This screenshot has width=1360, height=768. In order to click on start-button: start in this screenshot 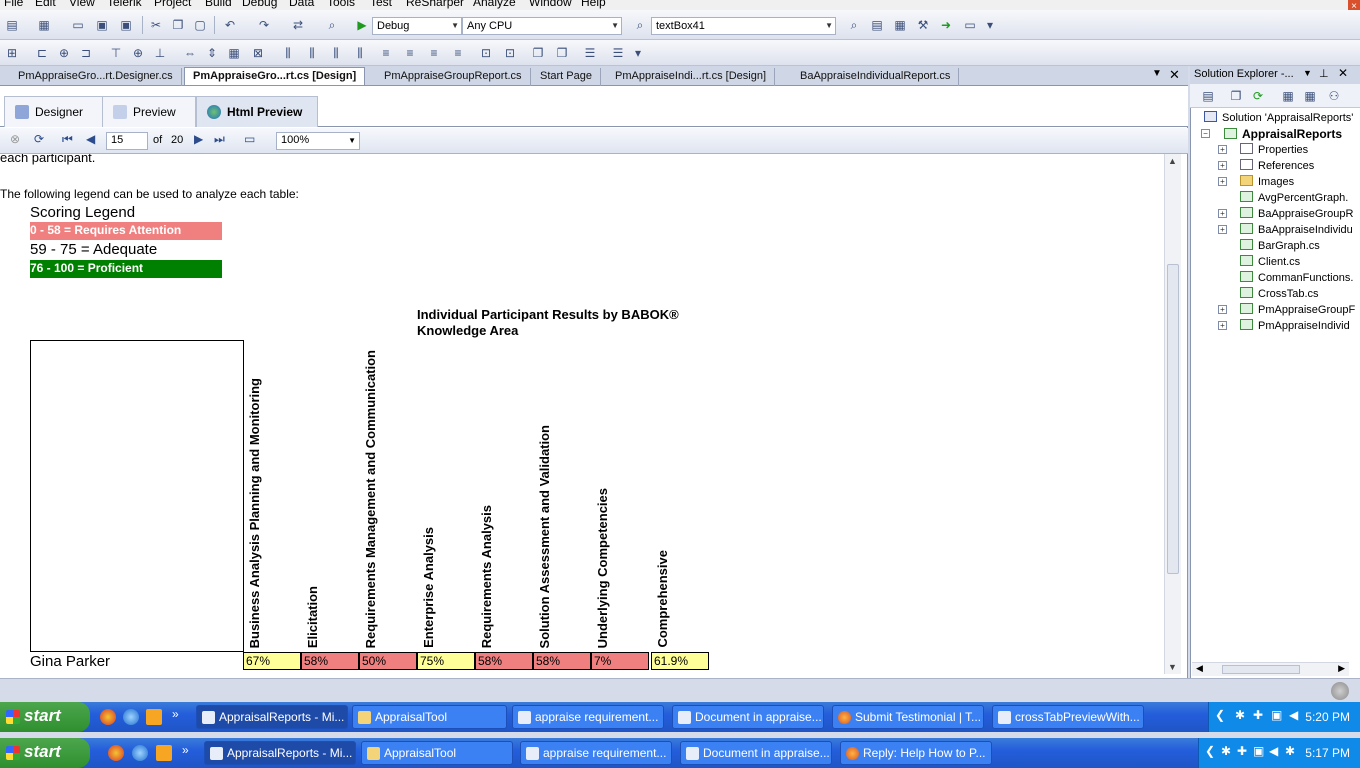, I will do `click(45, 753)`.